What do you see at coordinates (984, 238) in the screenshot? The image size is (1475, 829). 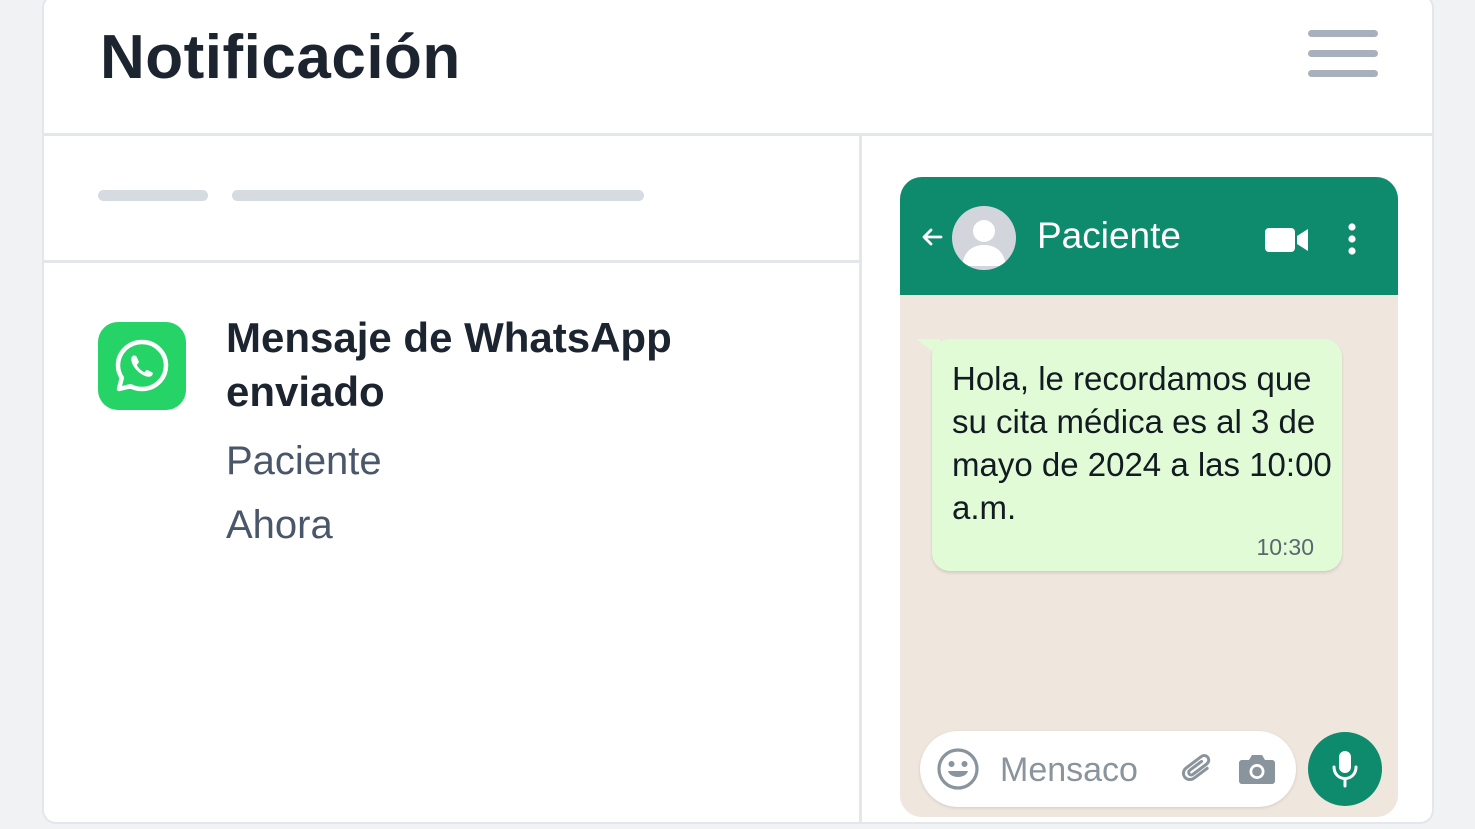 I see `avatar-icon` at bounding box center [984, 238].